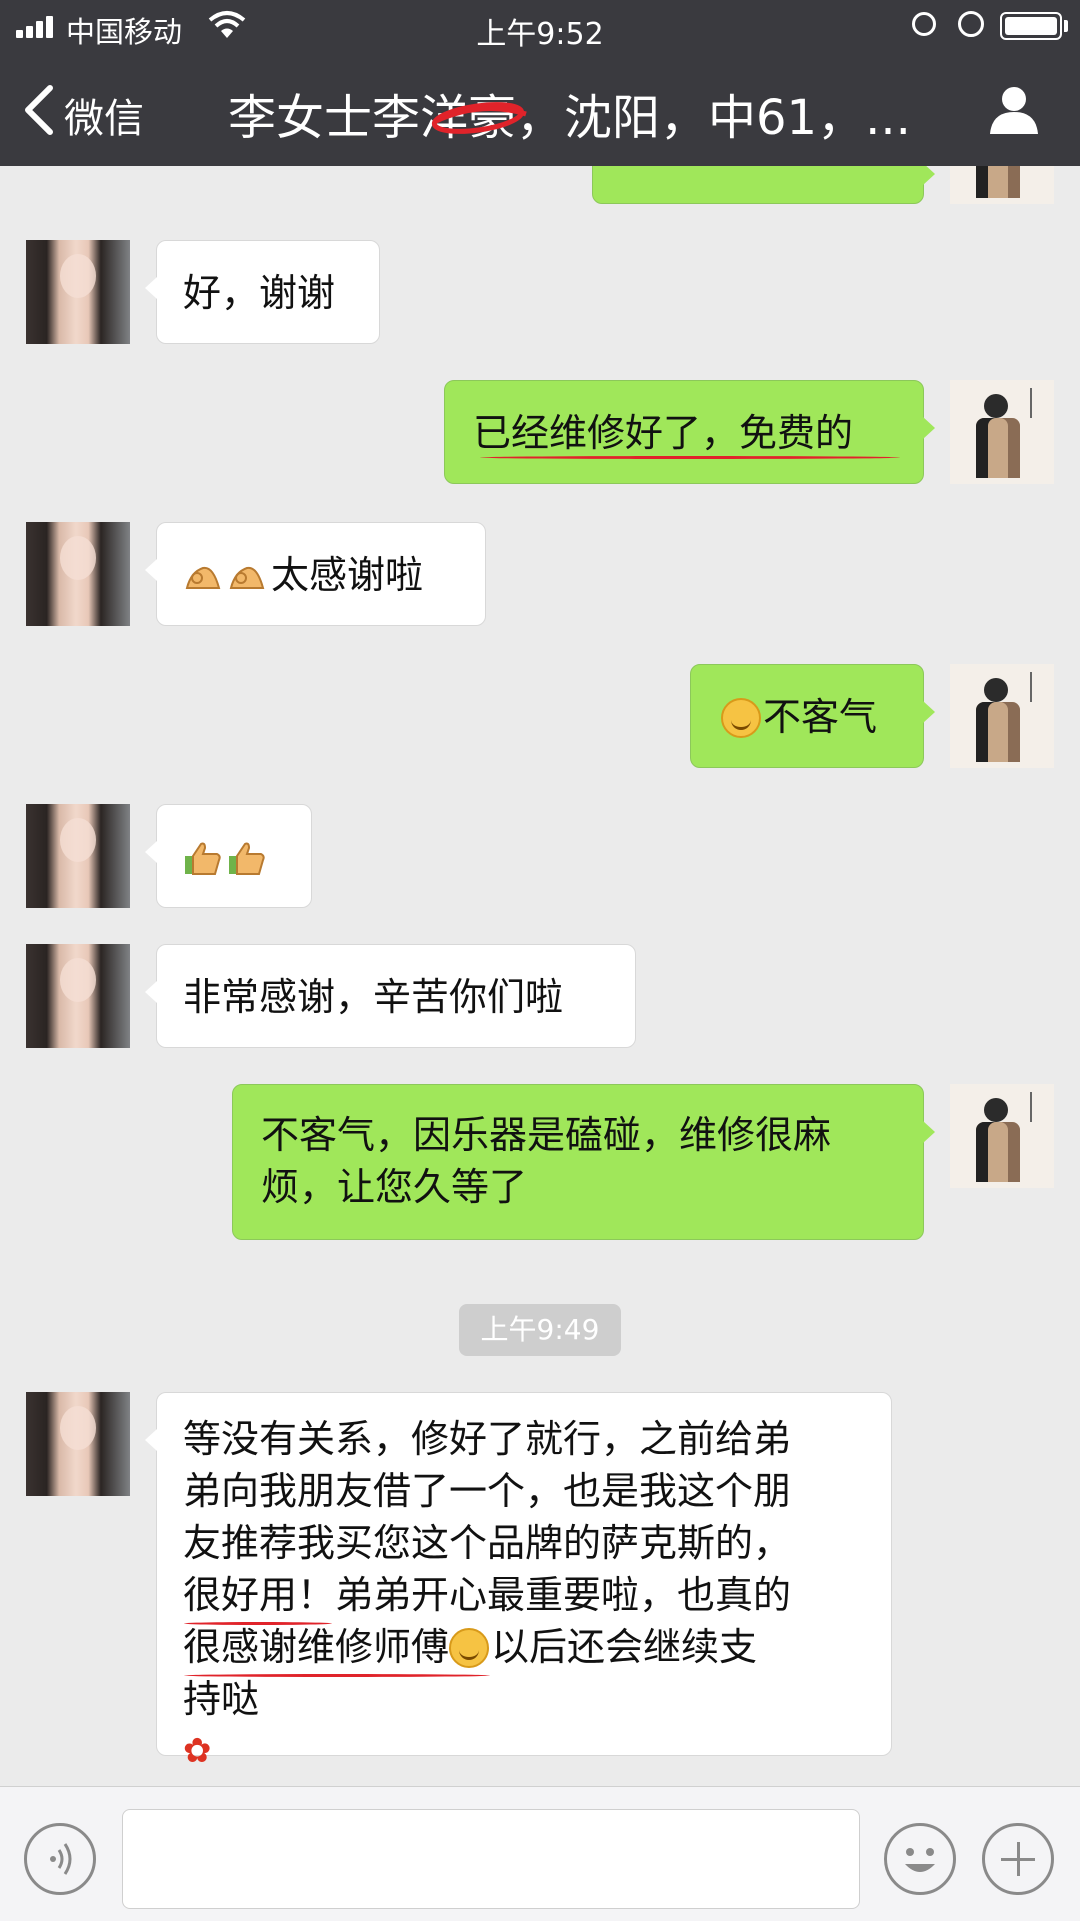  Describe the element at coordinates (763, 185) in the screenshot. I see `message-bubble-outgoing` at that location.